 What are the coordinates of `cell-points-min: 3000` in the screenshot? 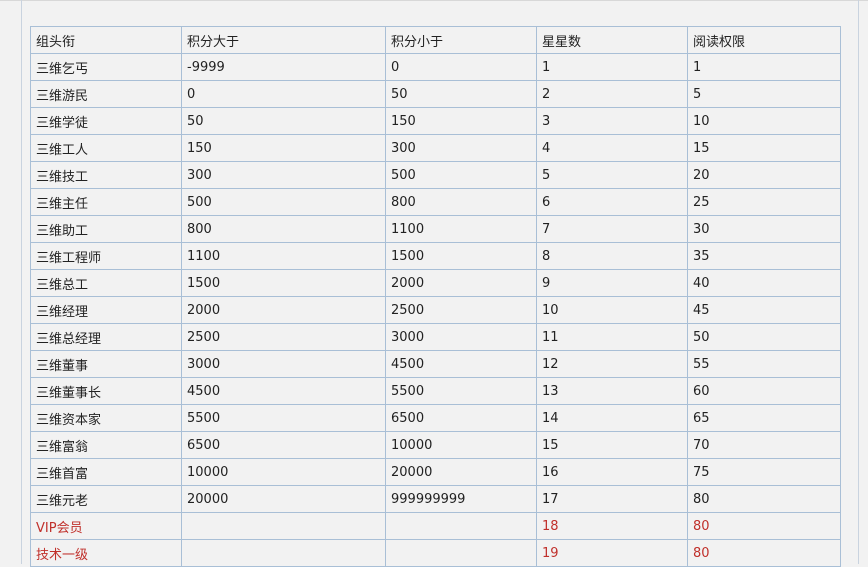 It's located at (283, 364).